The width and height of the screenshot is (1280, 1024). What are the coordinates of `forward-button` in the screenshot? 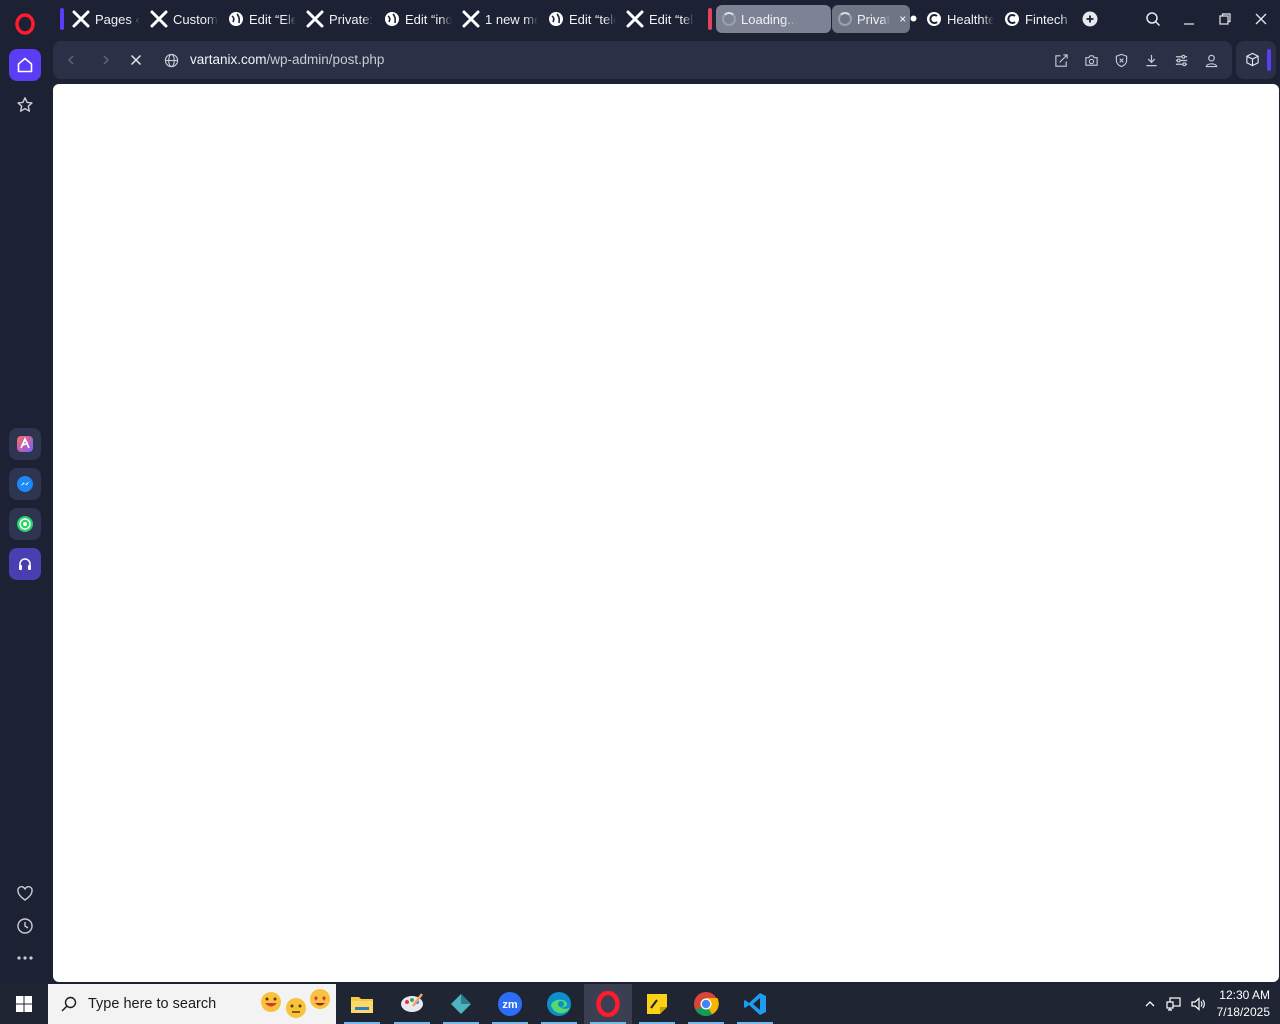 It's located at (106, 60).